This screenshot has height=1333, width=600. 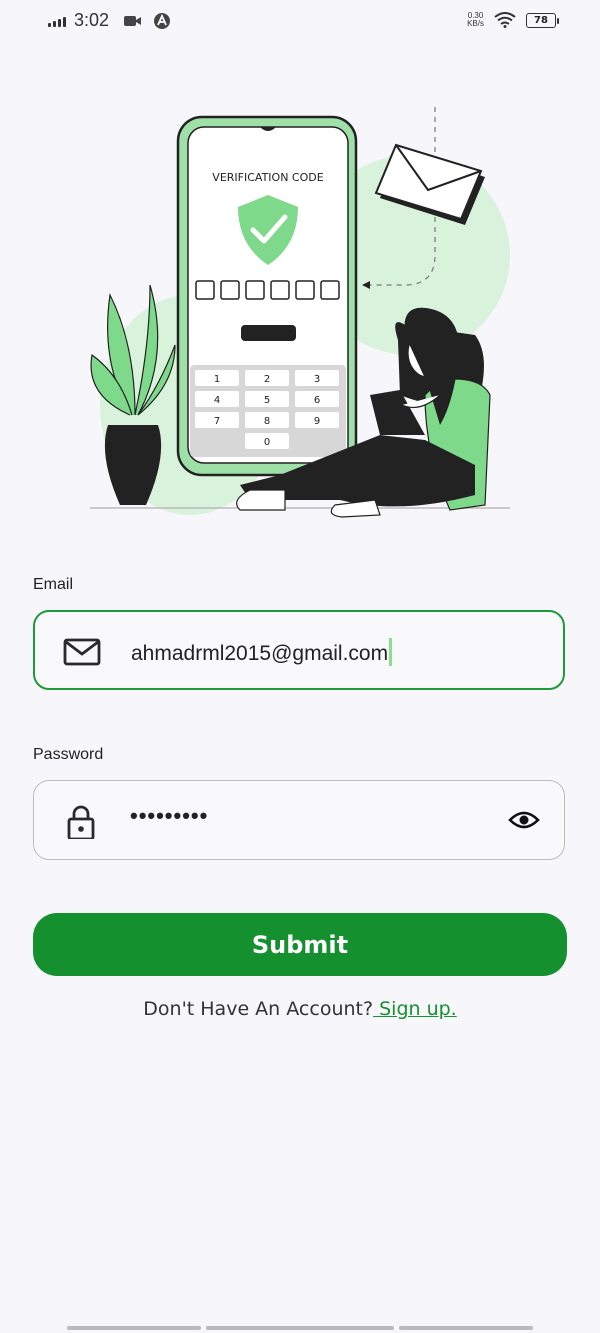 I want to click on keypad-key-label: 9, so click(x=317, y=421).